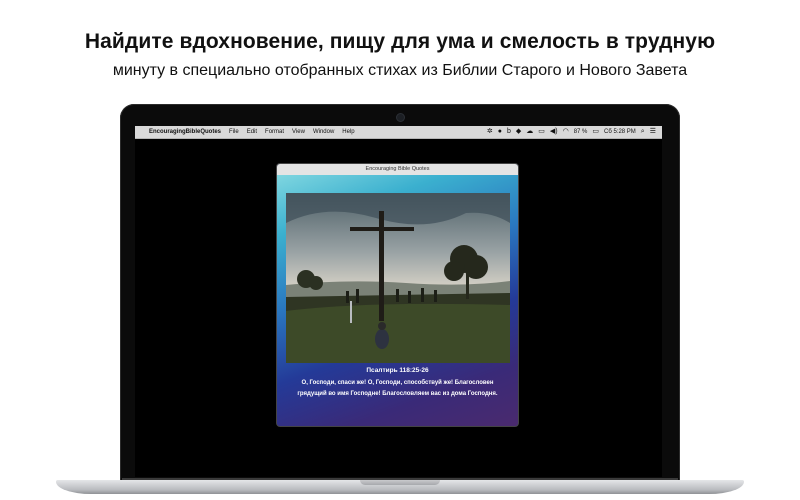 The width and height of the screenshot is (800, 500). Describe the element at coordinates (397, 370) in the screenshot. I see `verse-reference: Псалтирь 118:25-26` at that location.